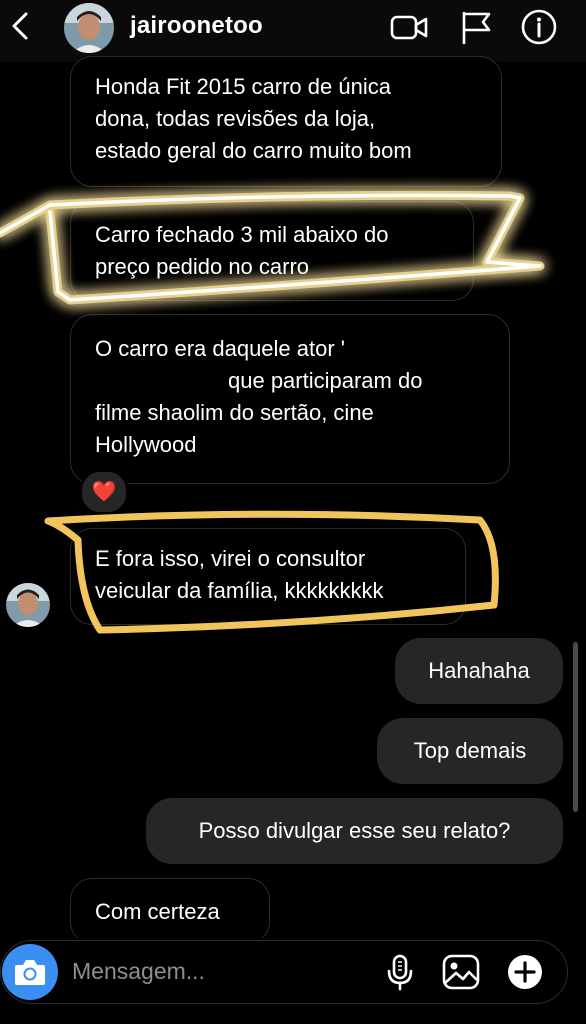 The image size is (586, 1024). I want to click on message-text-line: Honda Fit 2015 carro de única, so click(243, 86).